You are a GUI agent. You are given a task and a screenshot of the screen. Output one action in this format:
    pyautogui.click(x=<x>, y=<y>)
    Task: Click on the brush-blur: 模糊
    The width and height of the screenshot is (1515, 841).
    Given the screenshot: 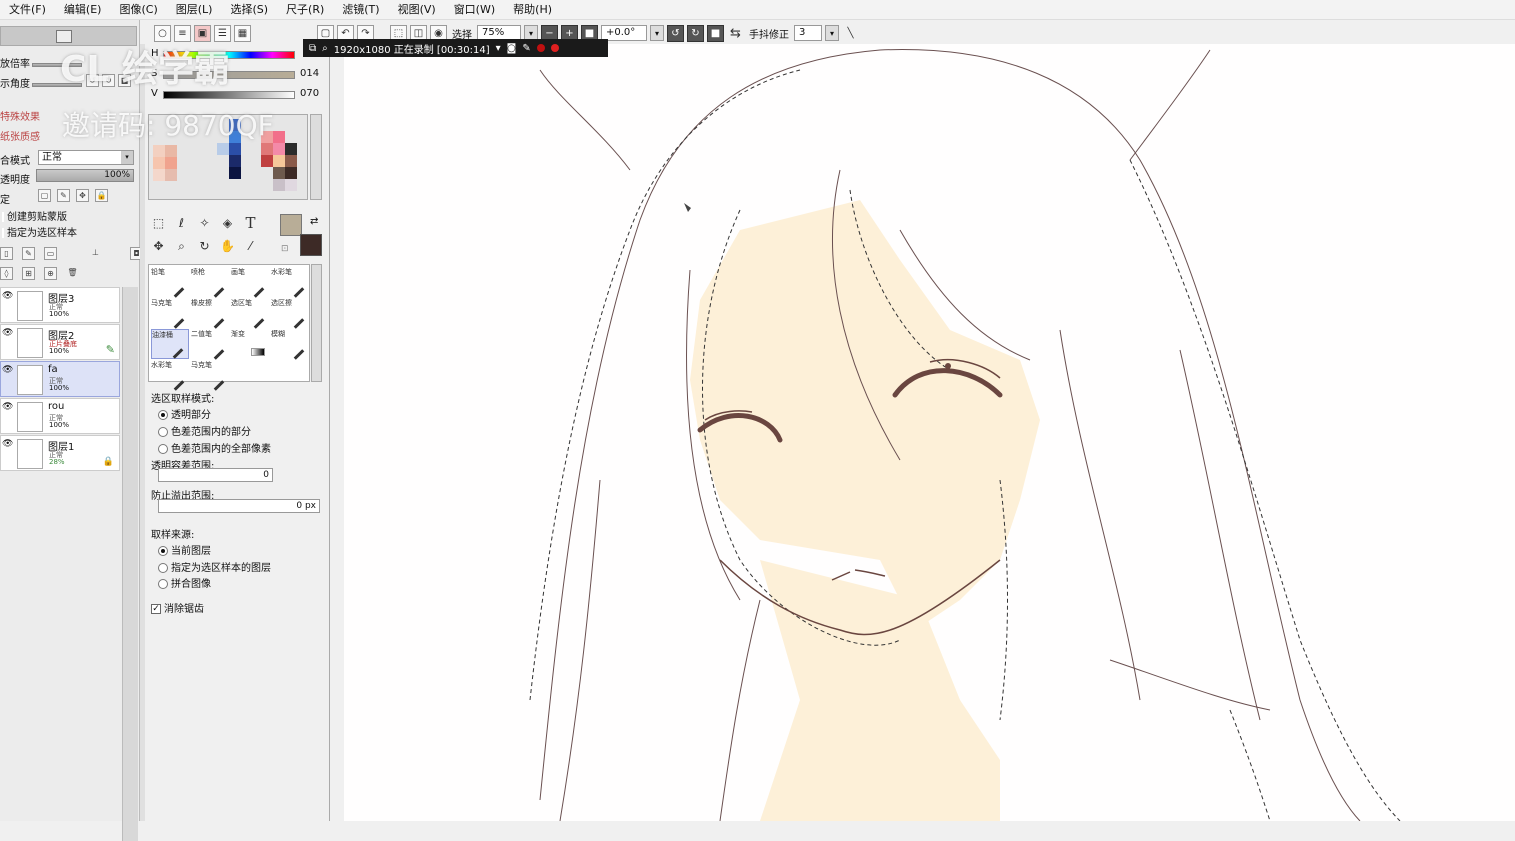 What is the action you would take?
    pyautogui.click(x=290, y=344)
    